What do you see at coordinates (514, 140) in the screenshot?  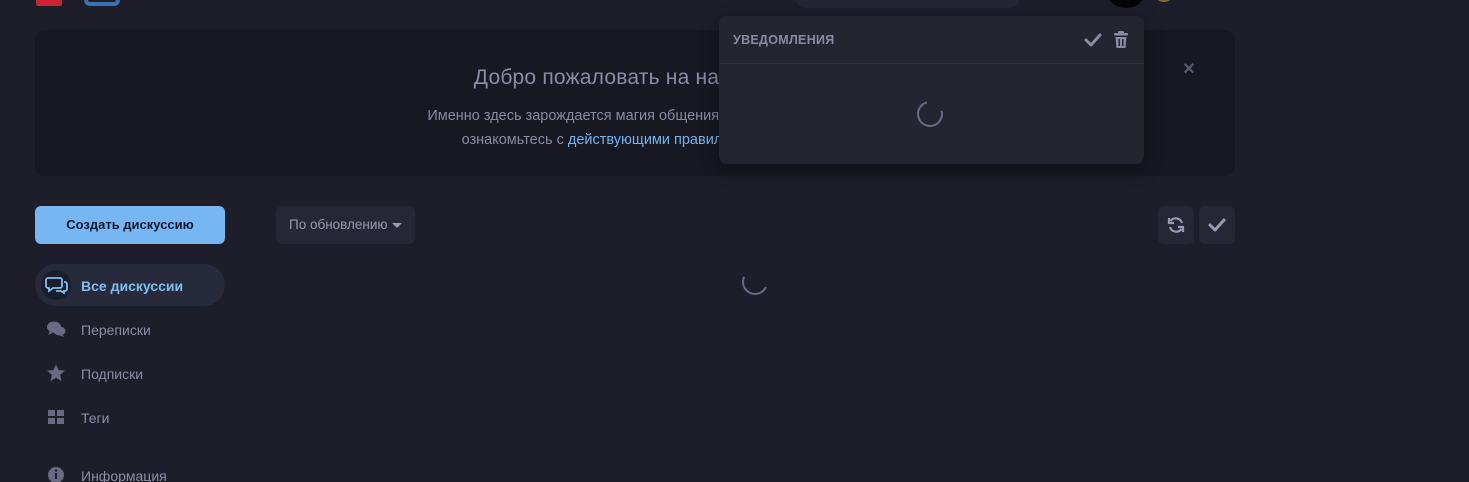 I see `hero-text-prefix: ознакомьтесь с` at bounding box center [514, 140].